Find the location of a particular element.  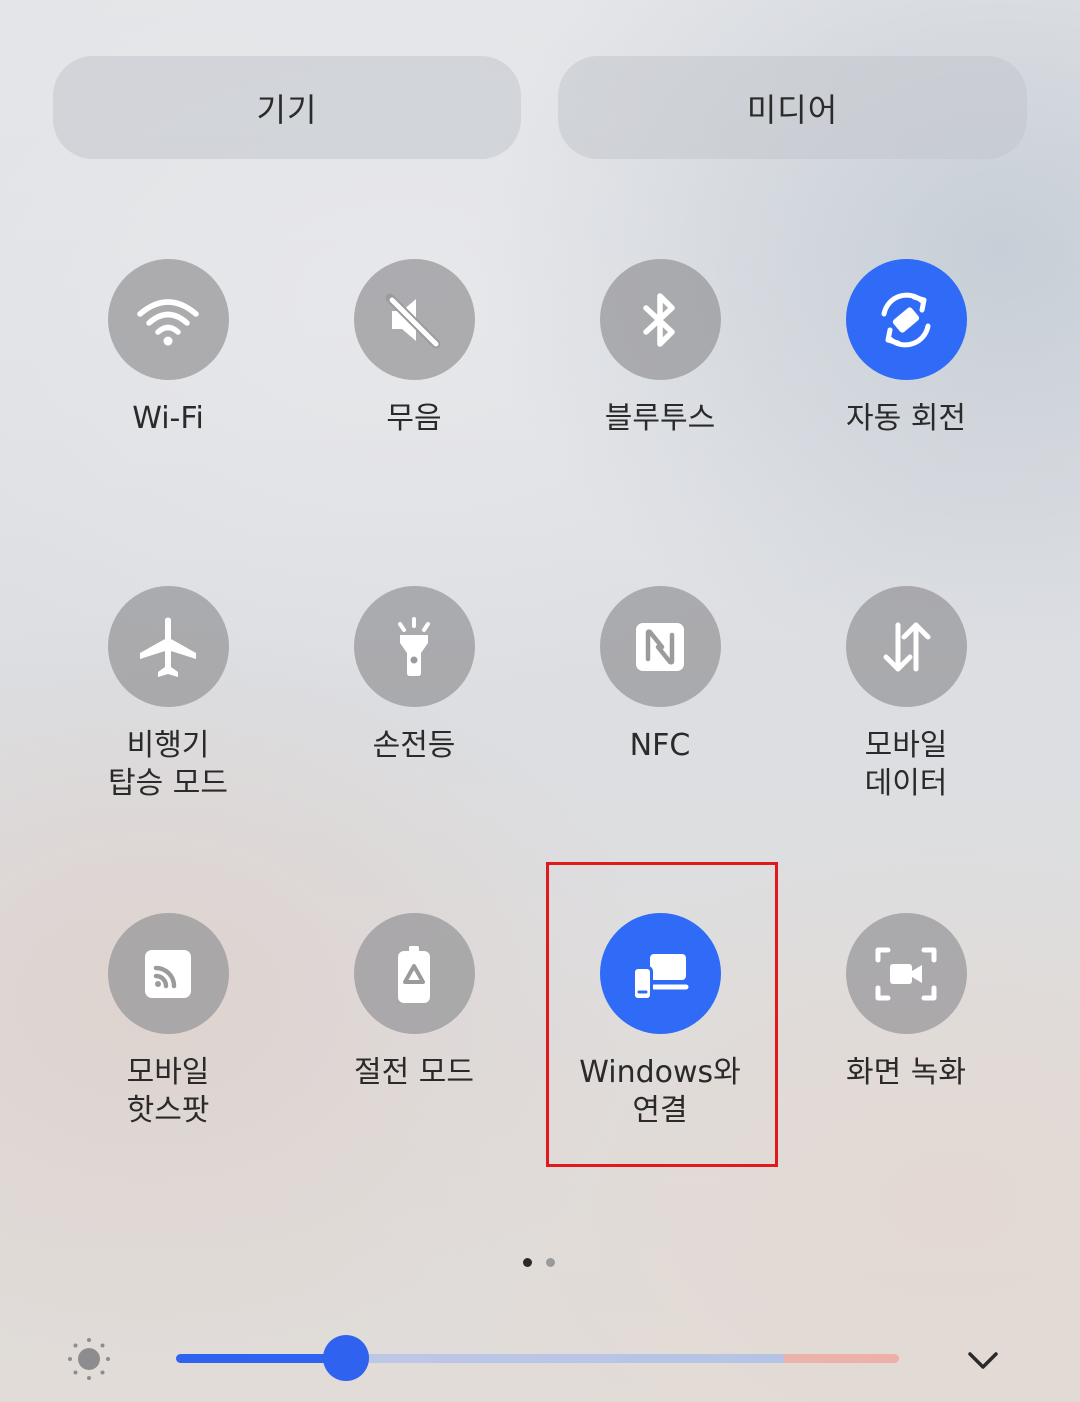

nfc-toggle is located at coordinates (660, 646).